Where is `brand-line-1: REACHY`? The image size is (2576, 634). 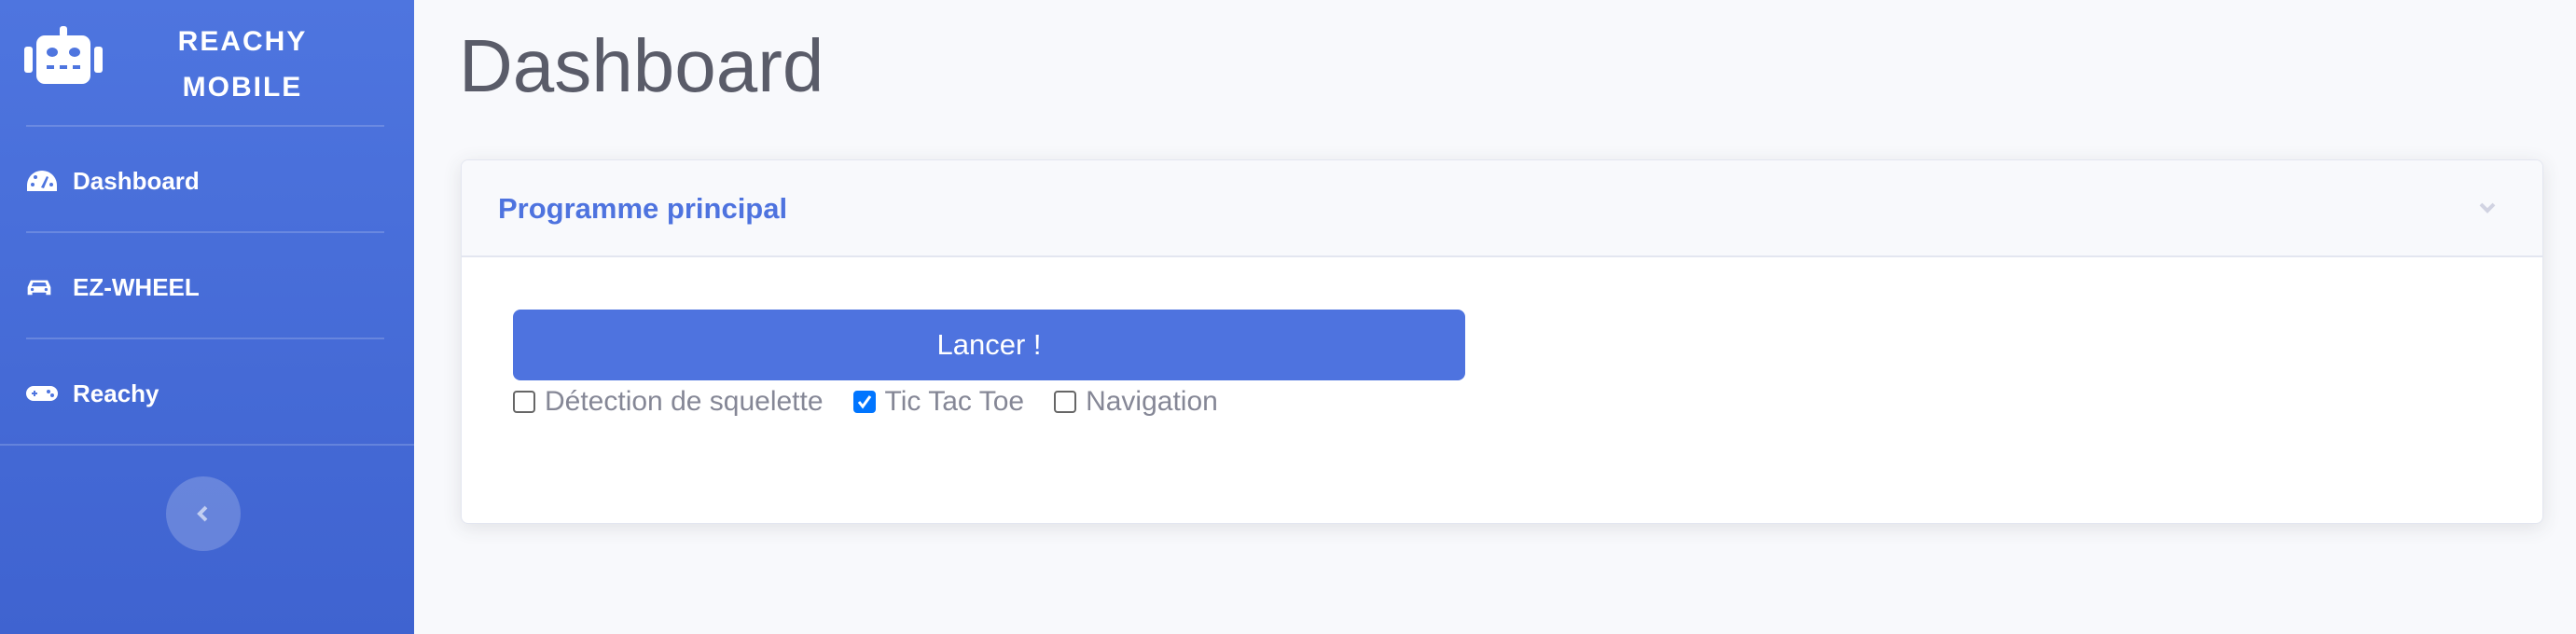 brand-line-1: REACHY is located at coordinates (242, 41).